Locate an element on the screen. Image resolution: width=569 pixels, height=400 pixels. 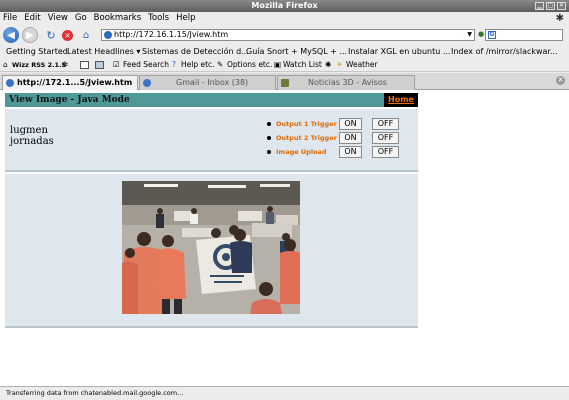
camera-scene is located at coordinates (211, 247).